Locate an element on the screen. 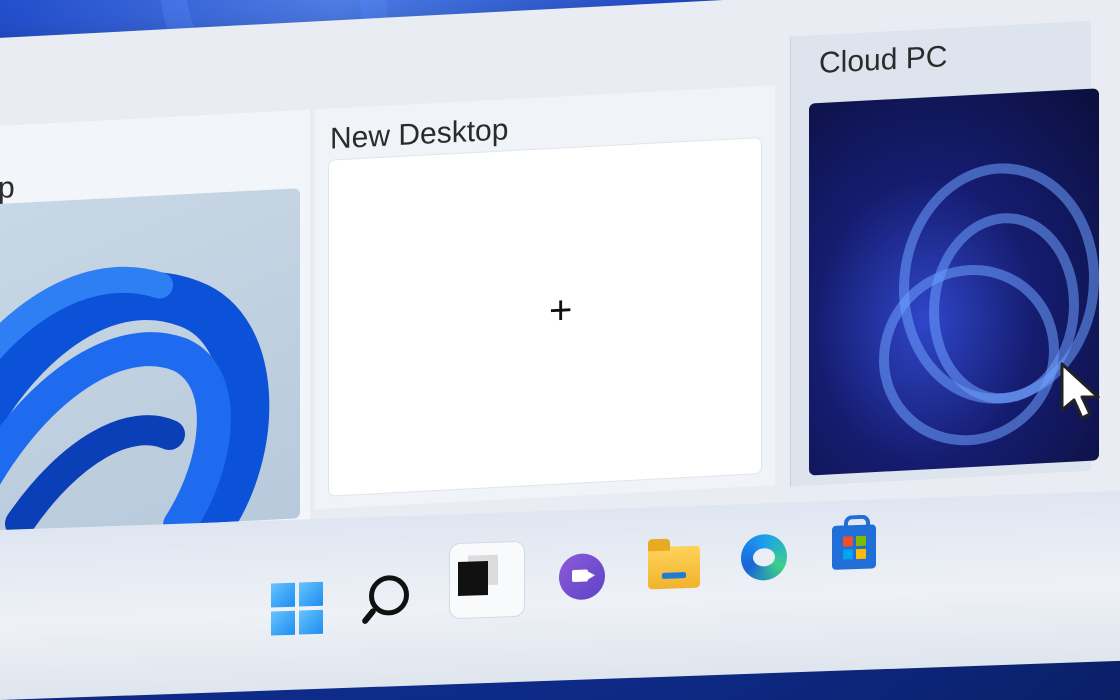 The width and height of the screenshot is (1120, 700). file-explorer-icon is located at coordinates (674, 567).